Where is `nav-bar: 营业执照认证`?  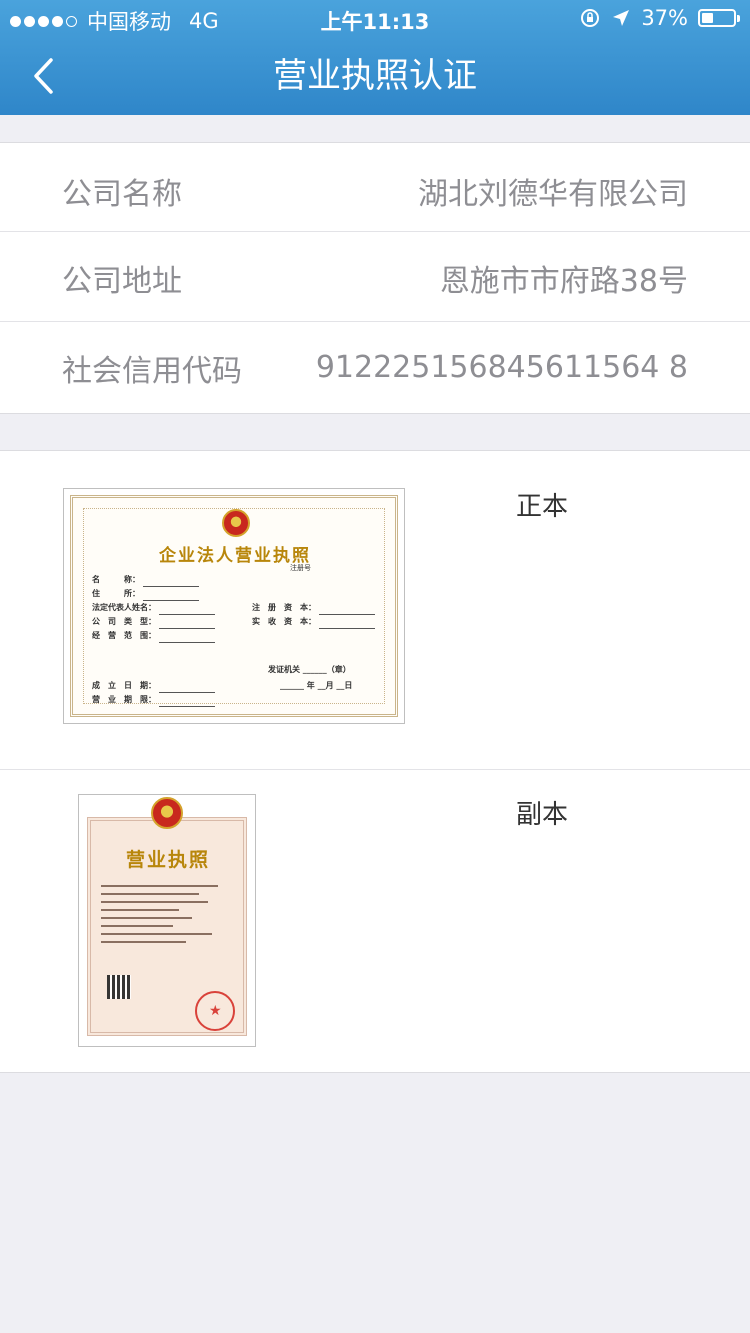
nav-bar: 营业执照认证 is located at coordinates (375, 76).